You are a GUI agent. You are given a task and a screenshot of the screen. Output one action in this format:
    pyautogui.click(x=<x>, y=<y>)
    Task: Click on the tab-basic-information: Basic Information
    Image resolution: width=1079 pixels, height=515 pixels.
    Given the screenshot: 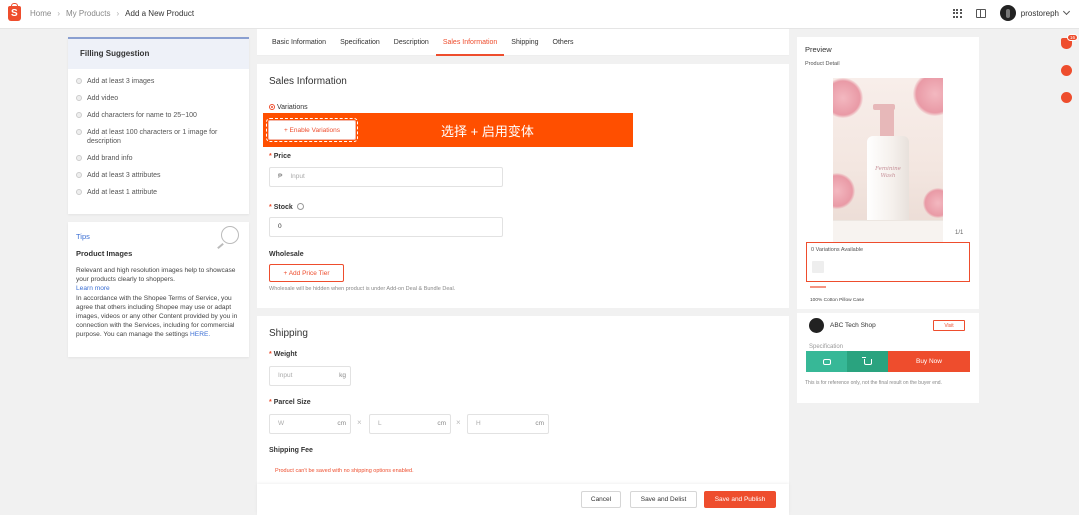 What is the action you would take?
    pyautogui.click(x=299, y=42)
    